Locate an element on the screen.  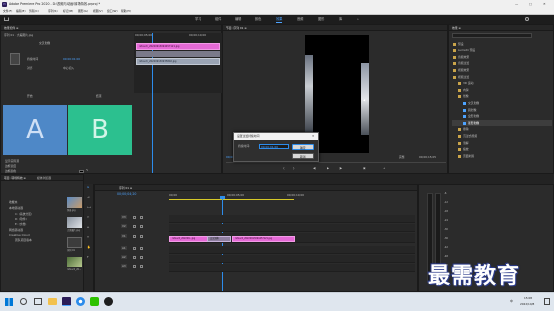
project-item-1: 本地驱动器 is located at coordinates (16, 208).